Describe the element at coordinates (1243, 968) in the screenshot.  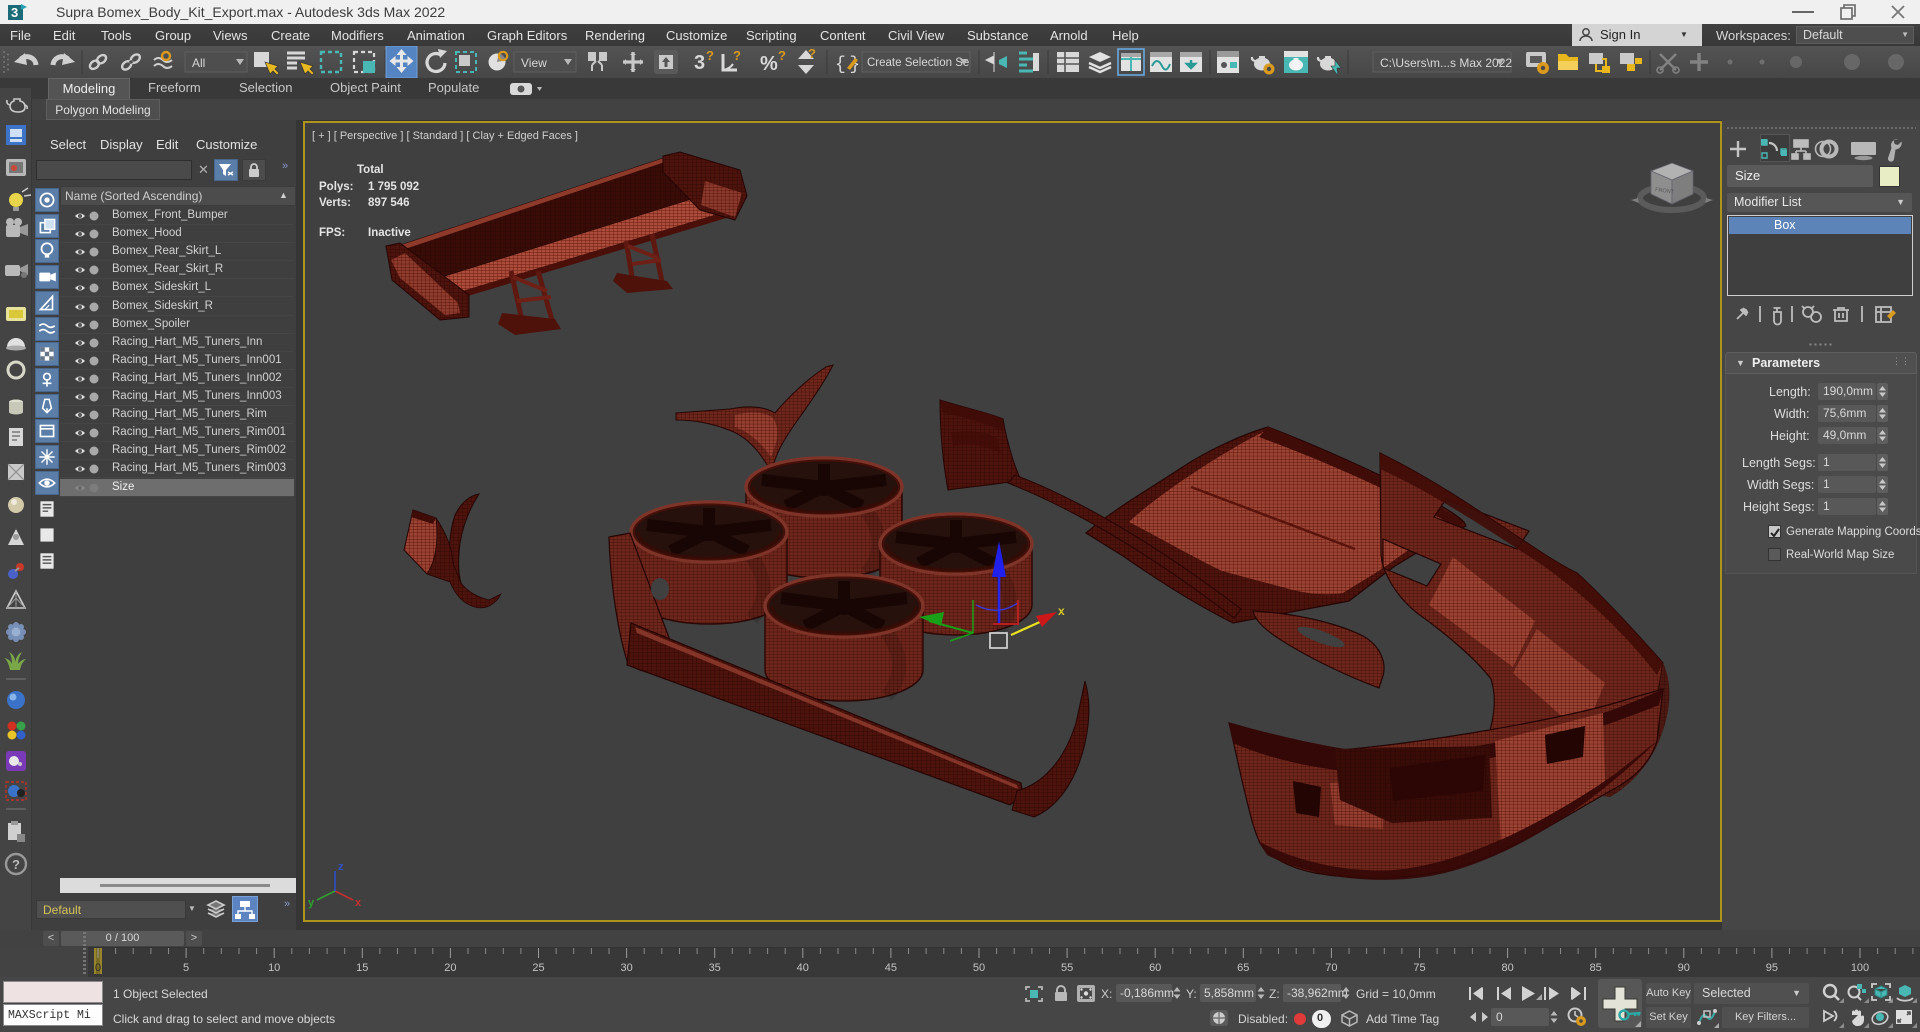
I see `svg-text: 65` at that location.